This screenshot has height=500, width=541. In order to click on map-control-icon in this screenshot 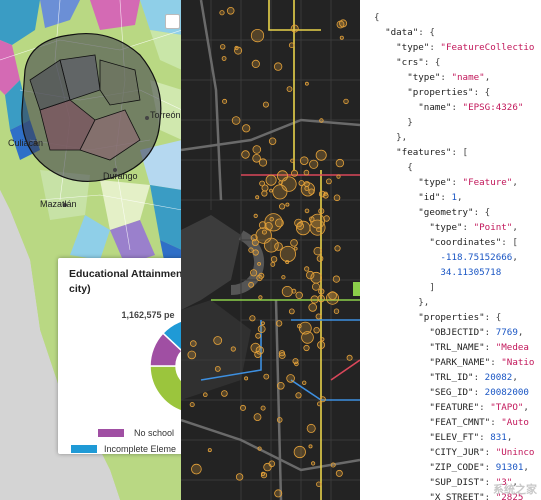, I will do `click(172, 21)`.